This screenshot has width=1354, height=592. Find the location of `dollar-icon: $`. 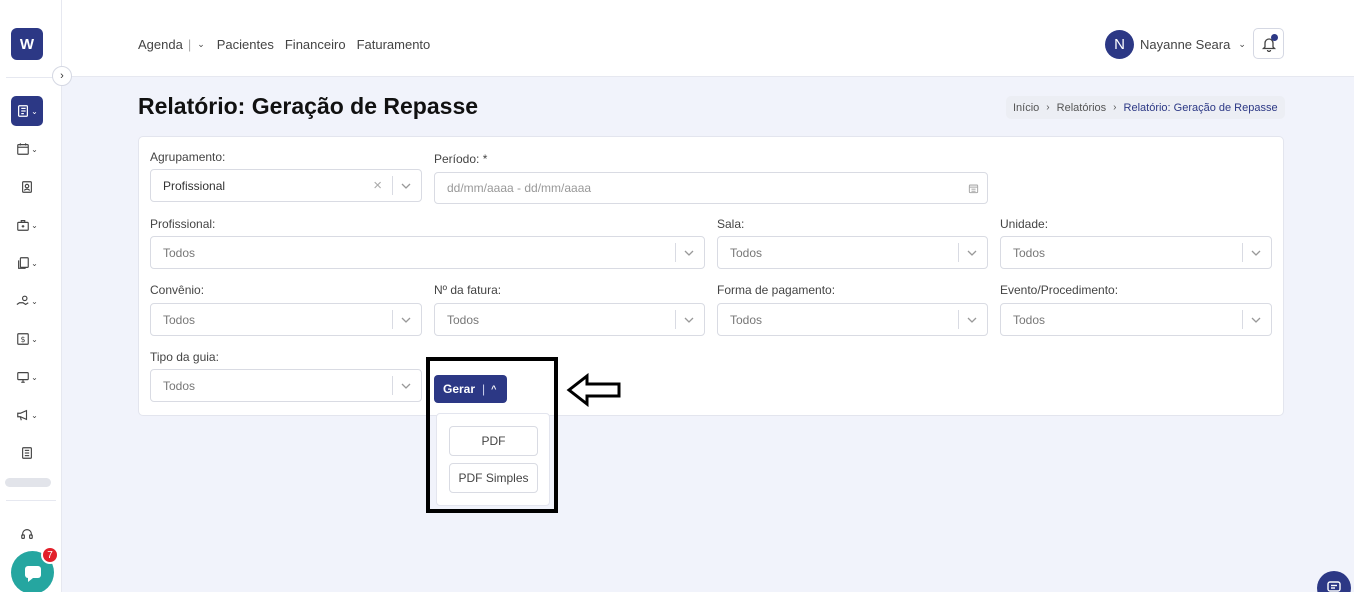

dollar-icon: $ is located at coordinates (23, 339).